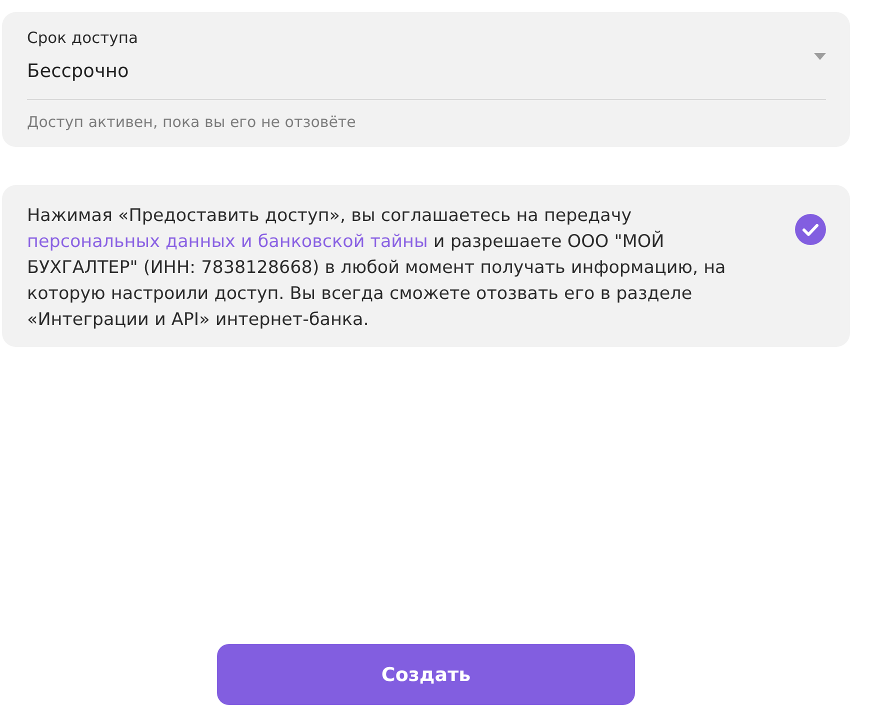 This screenshot has height=726, width=883. Describe the element at coordinates (810, 229) in the screenshot. I see `checkbox-checked-icon` at that location.